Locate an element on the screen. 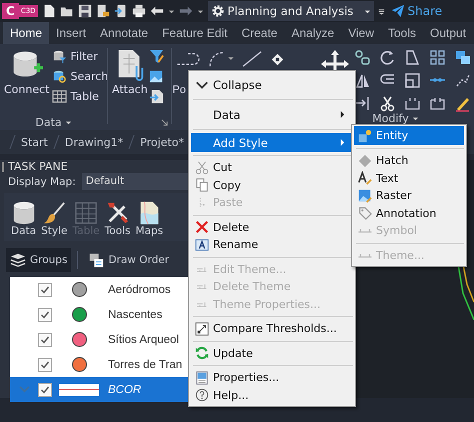  share-button: Share is located at coordinates (416, 11).